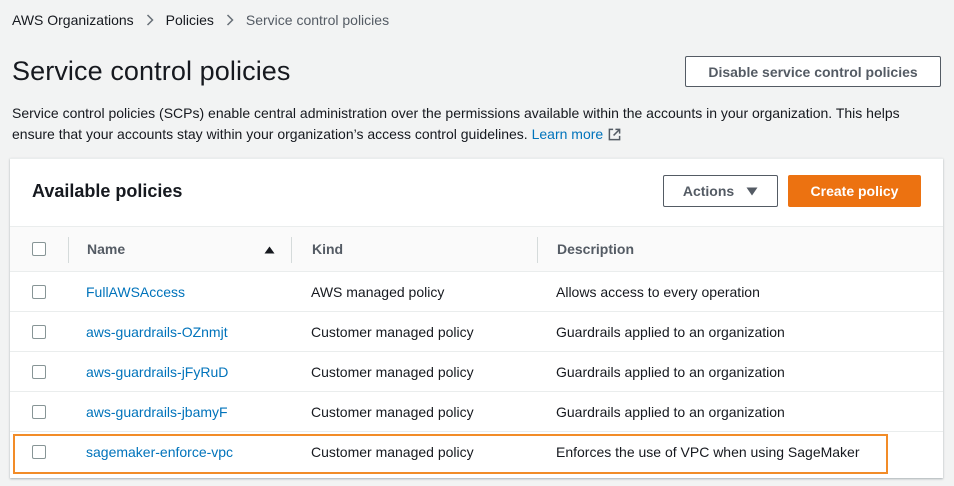 The image size is (954, 486). I want to click on column-header-description: Description, so click(595, 249).